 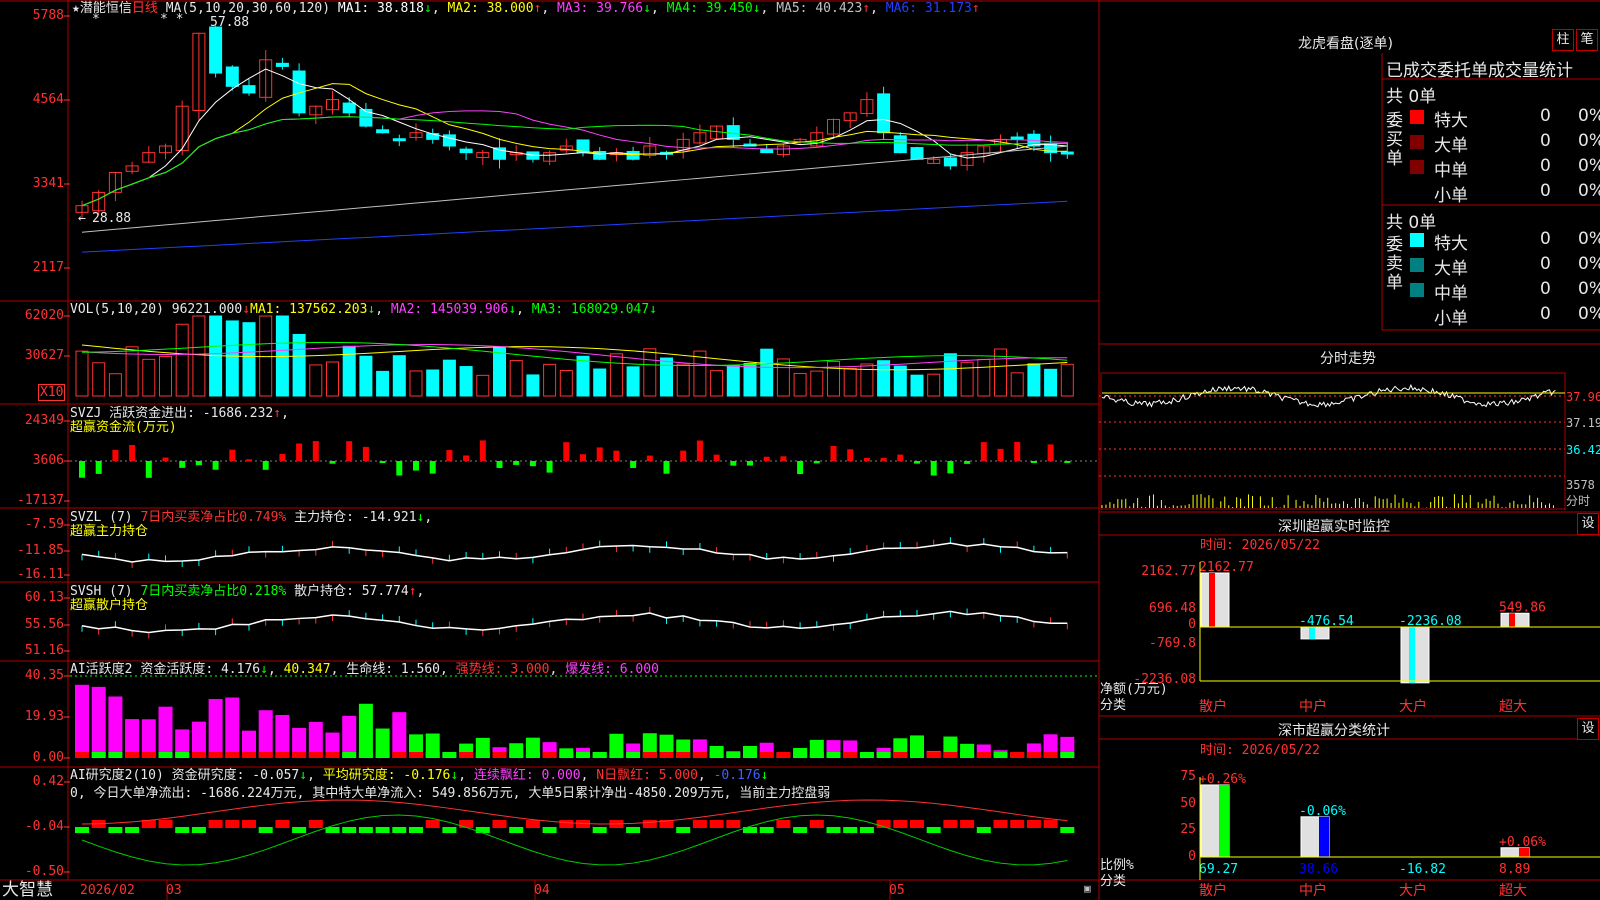 What do you see at coordinates (1192, 856) in the screenshot?
I see `class-y-label: 0` at bounding box center [1192, 856].